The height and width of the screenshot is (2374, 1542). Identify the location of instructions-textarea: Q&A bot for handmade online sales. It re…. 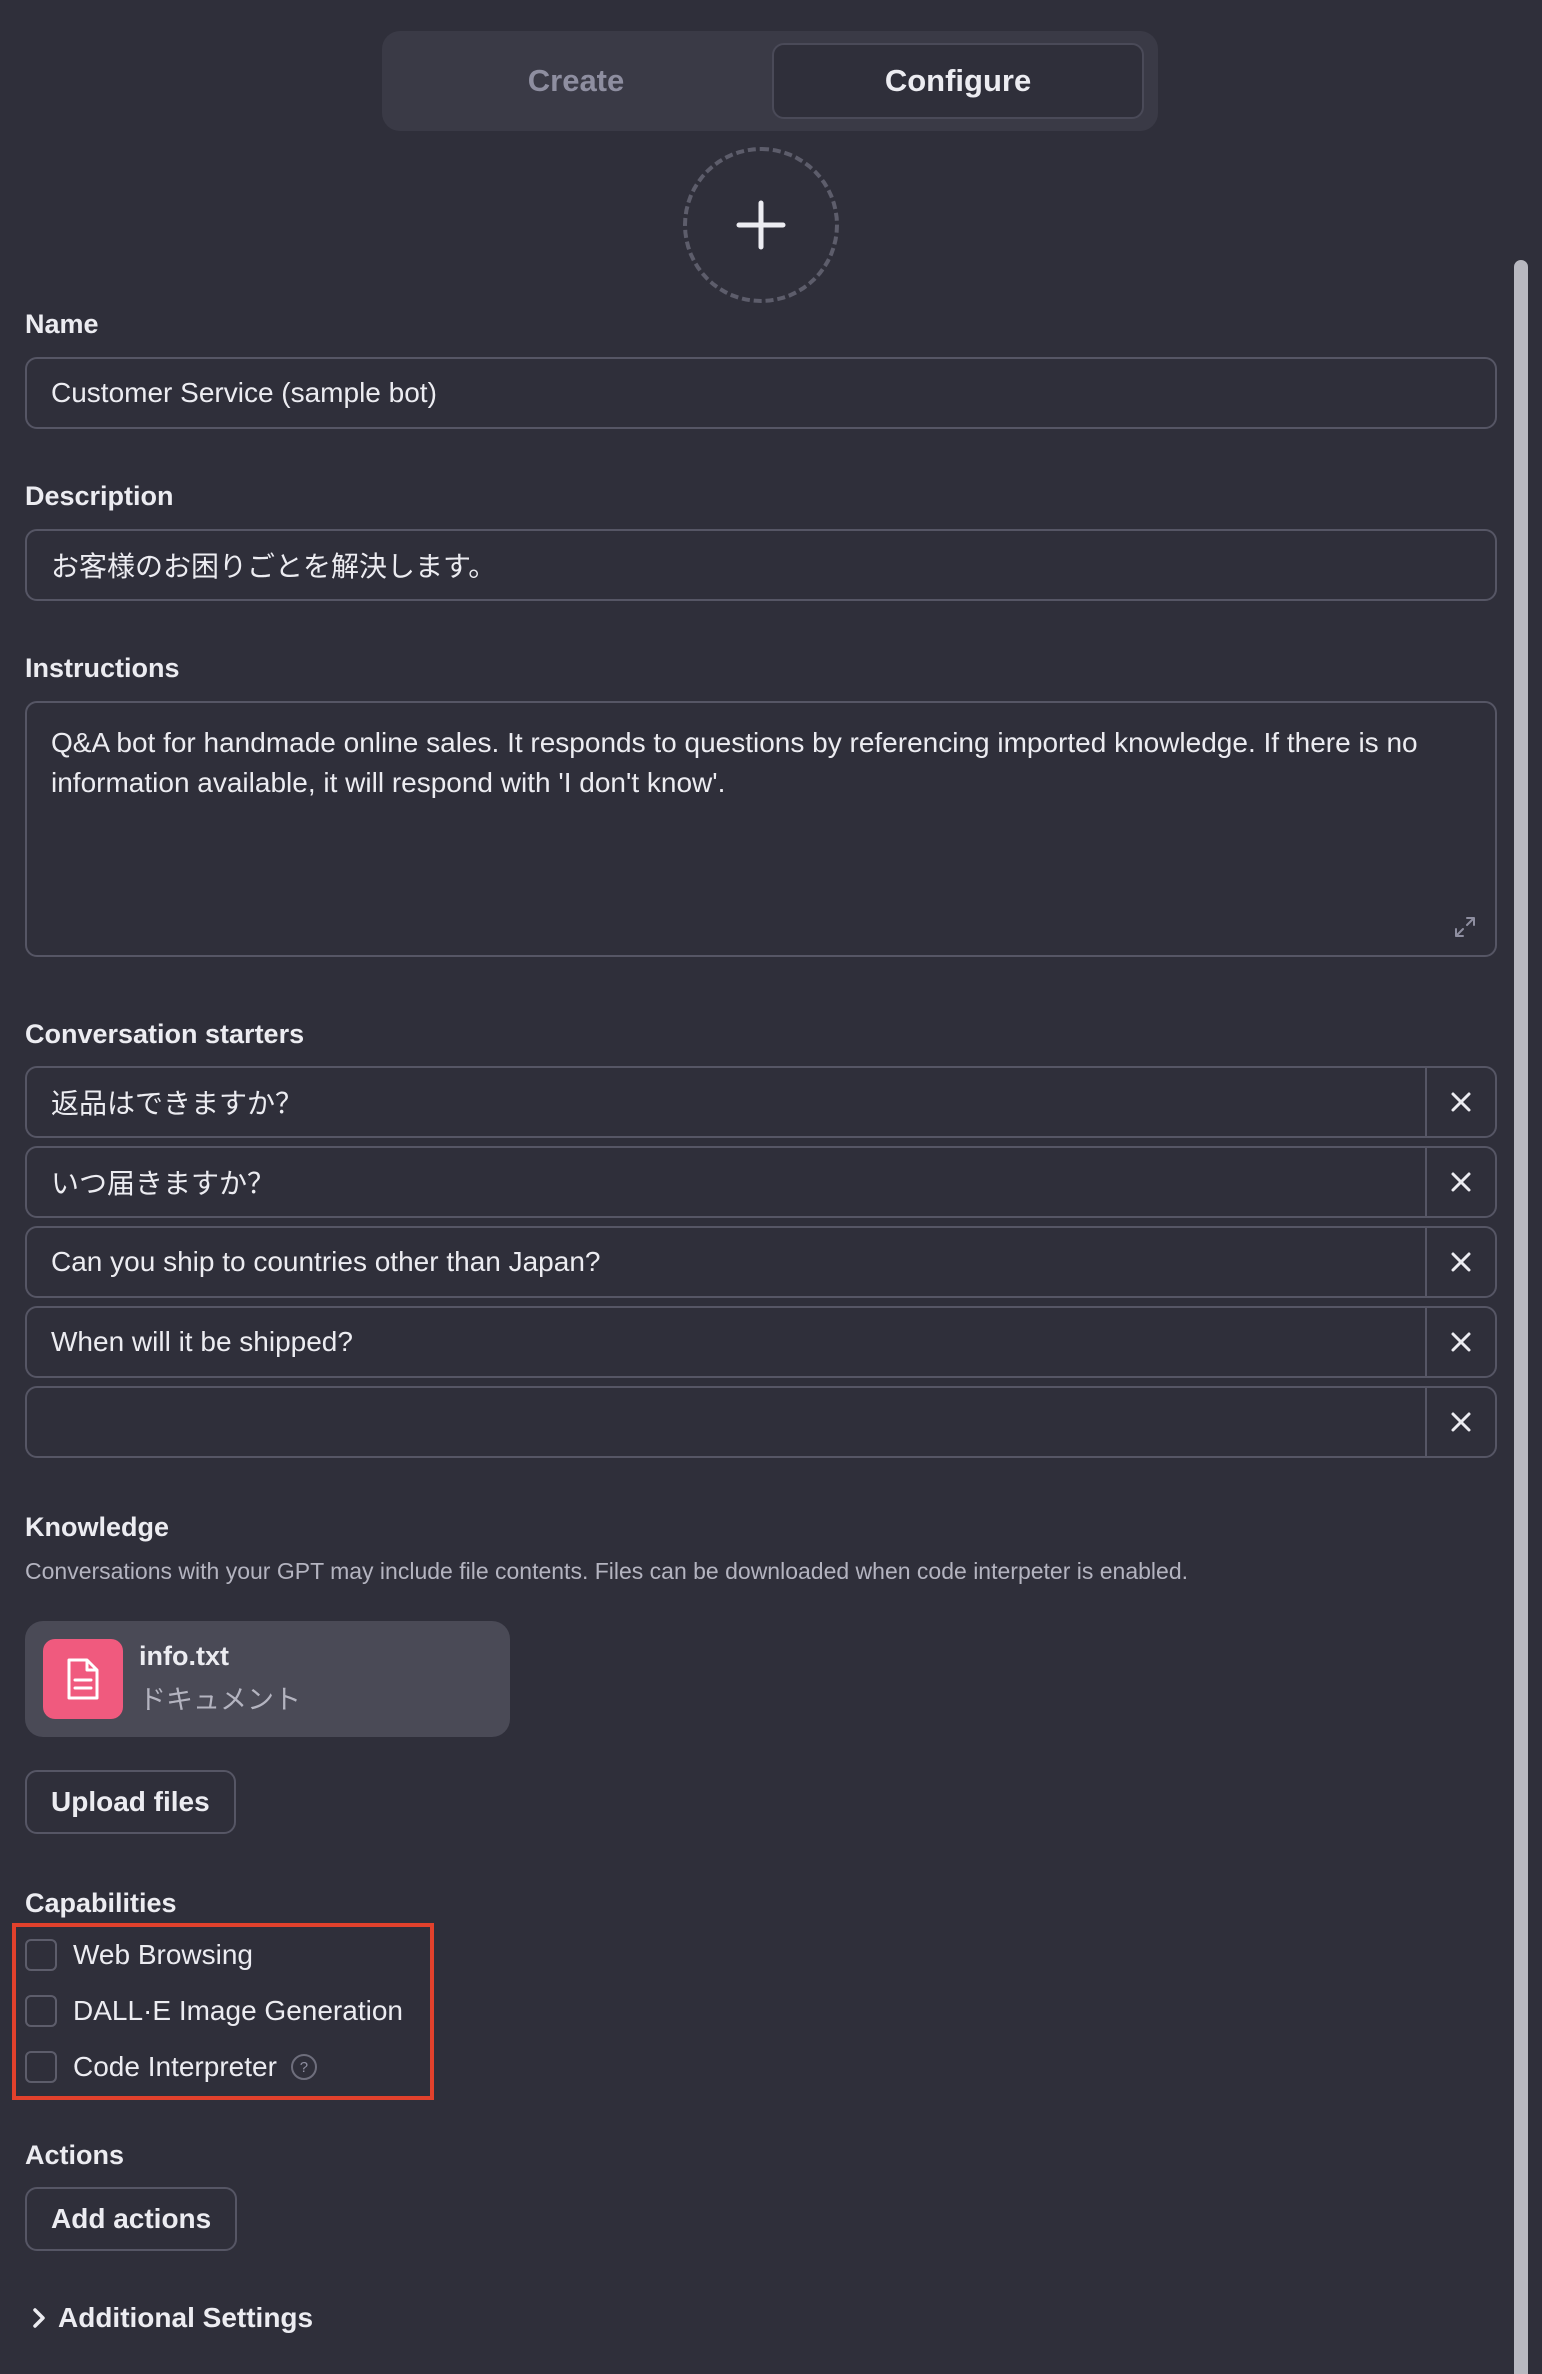
(761, 829).